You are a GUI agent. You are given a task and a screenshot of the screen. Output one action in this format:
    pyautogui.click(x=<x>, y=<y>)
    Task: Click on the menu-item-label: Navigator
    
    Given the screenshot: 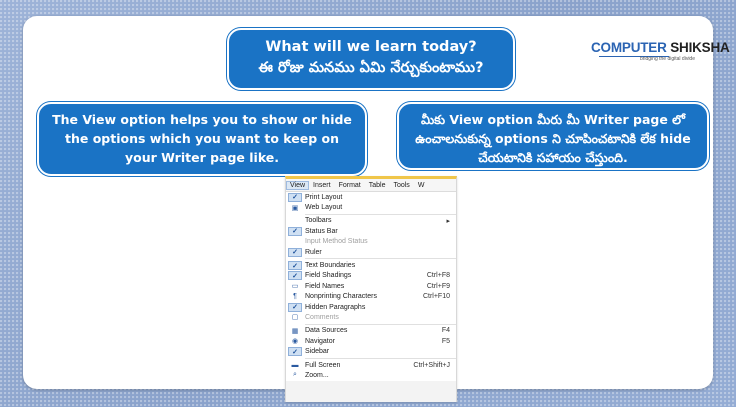 What is the action you would take?
    pyautogui.click(x=320, y=341)
    